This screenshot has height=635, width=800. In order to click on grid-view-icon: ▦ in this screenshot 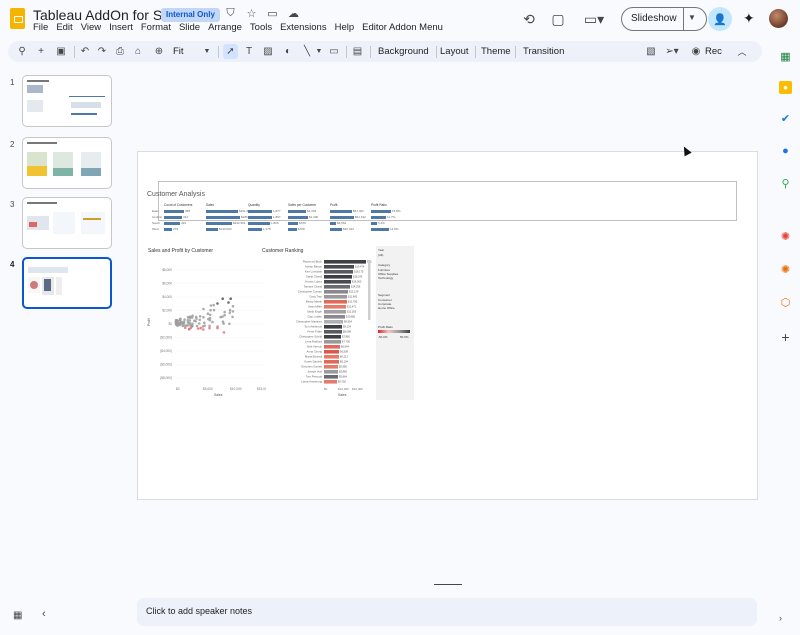, I will do `click(17, 615)`.